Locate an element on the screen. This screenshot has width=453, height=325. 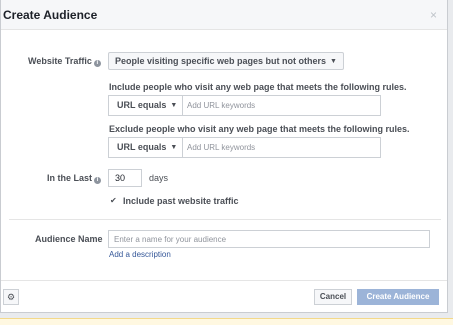
dialog-header: Create Audience × is located at coordinates (224, 15).